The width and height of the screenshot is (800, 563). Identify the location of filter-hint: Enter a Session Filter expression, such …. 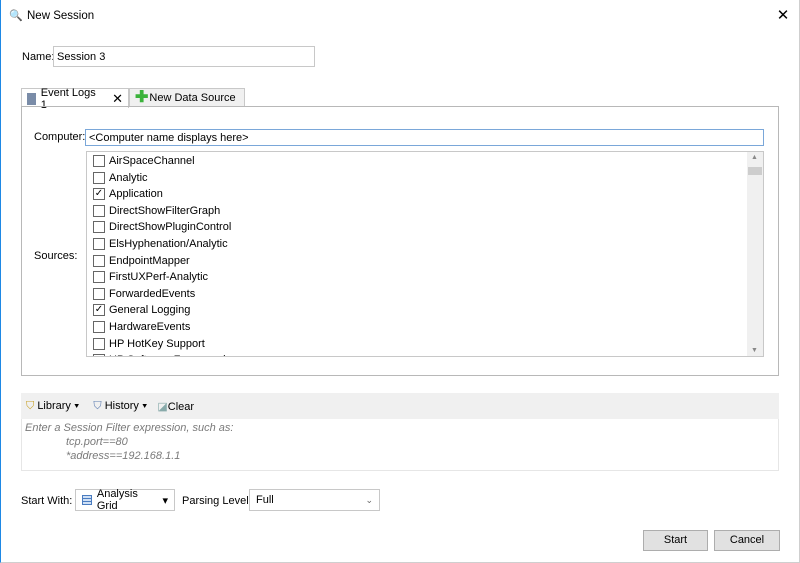
(129, 428).